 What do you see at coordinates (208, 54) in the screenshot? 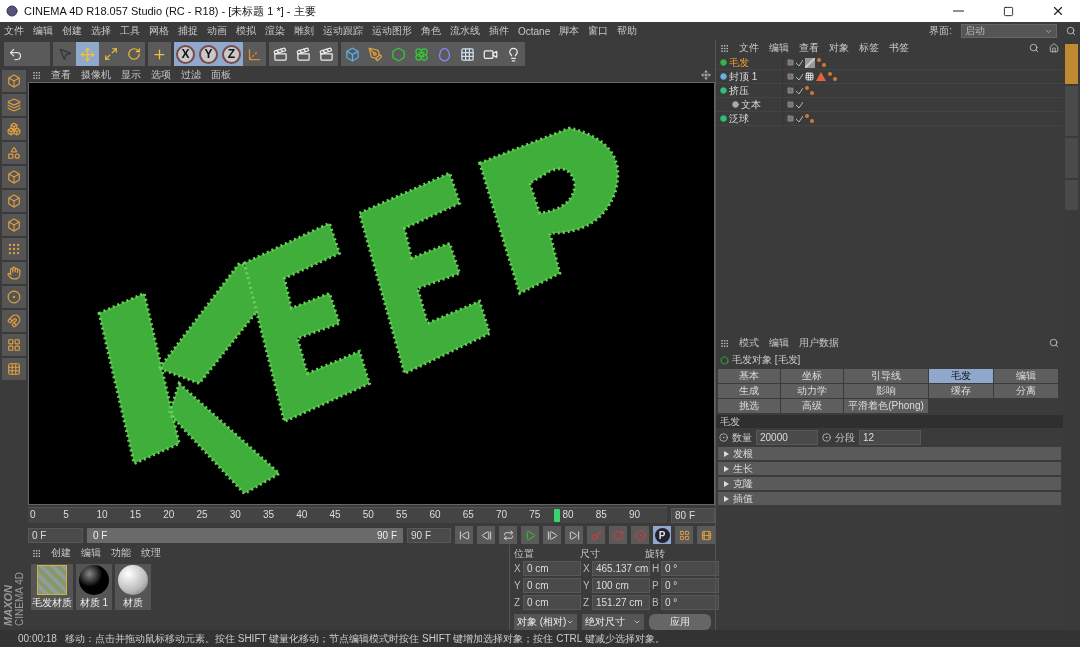
I see `axis-lock-button: Y` at bounding box center [208, 54].